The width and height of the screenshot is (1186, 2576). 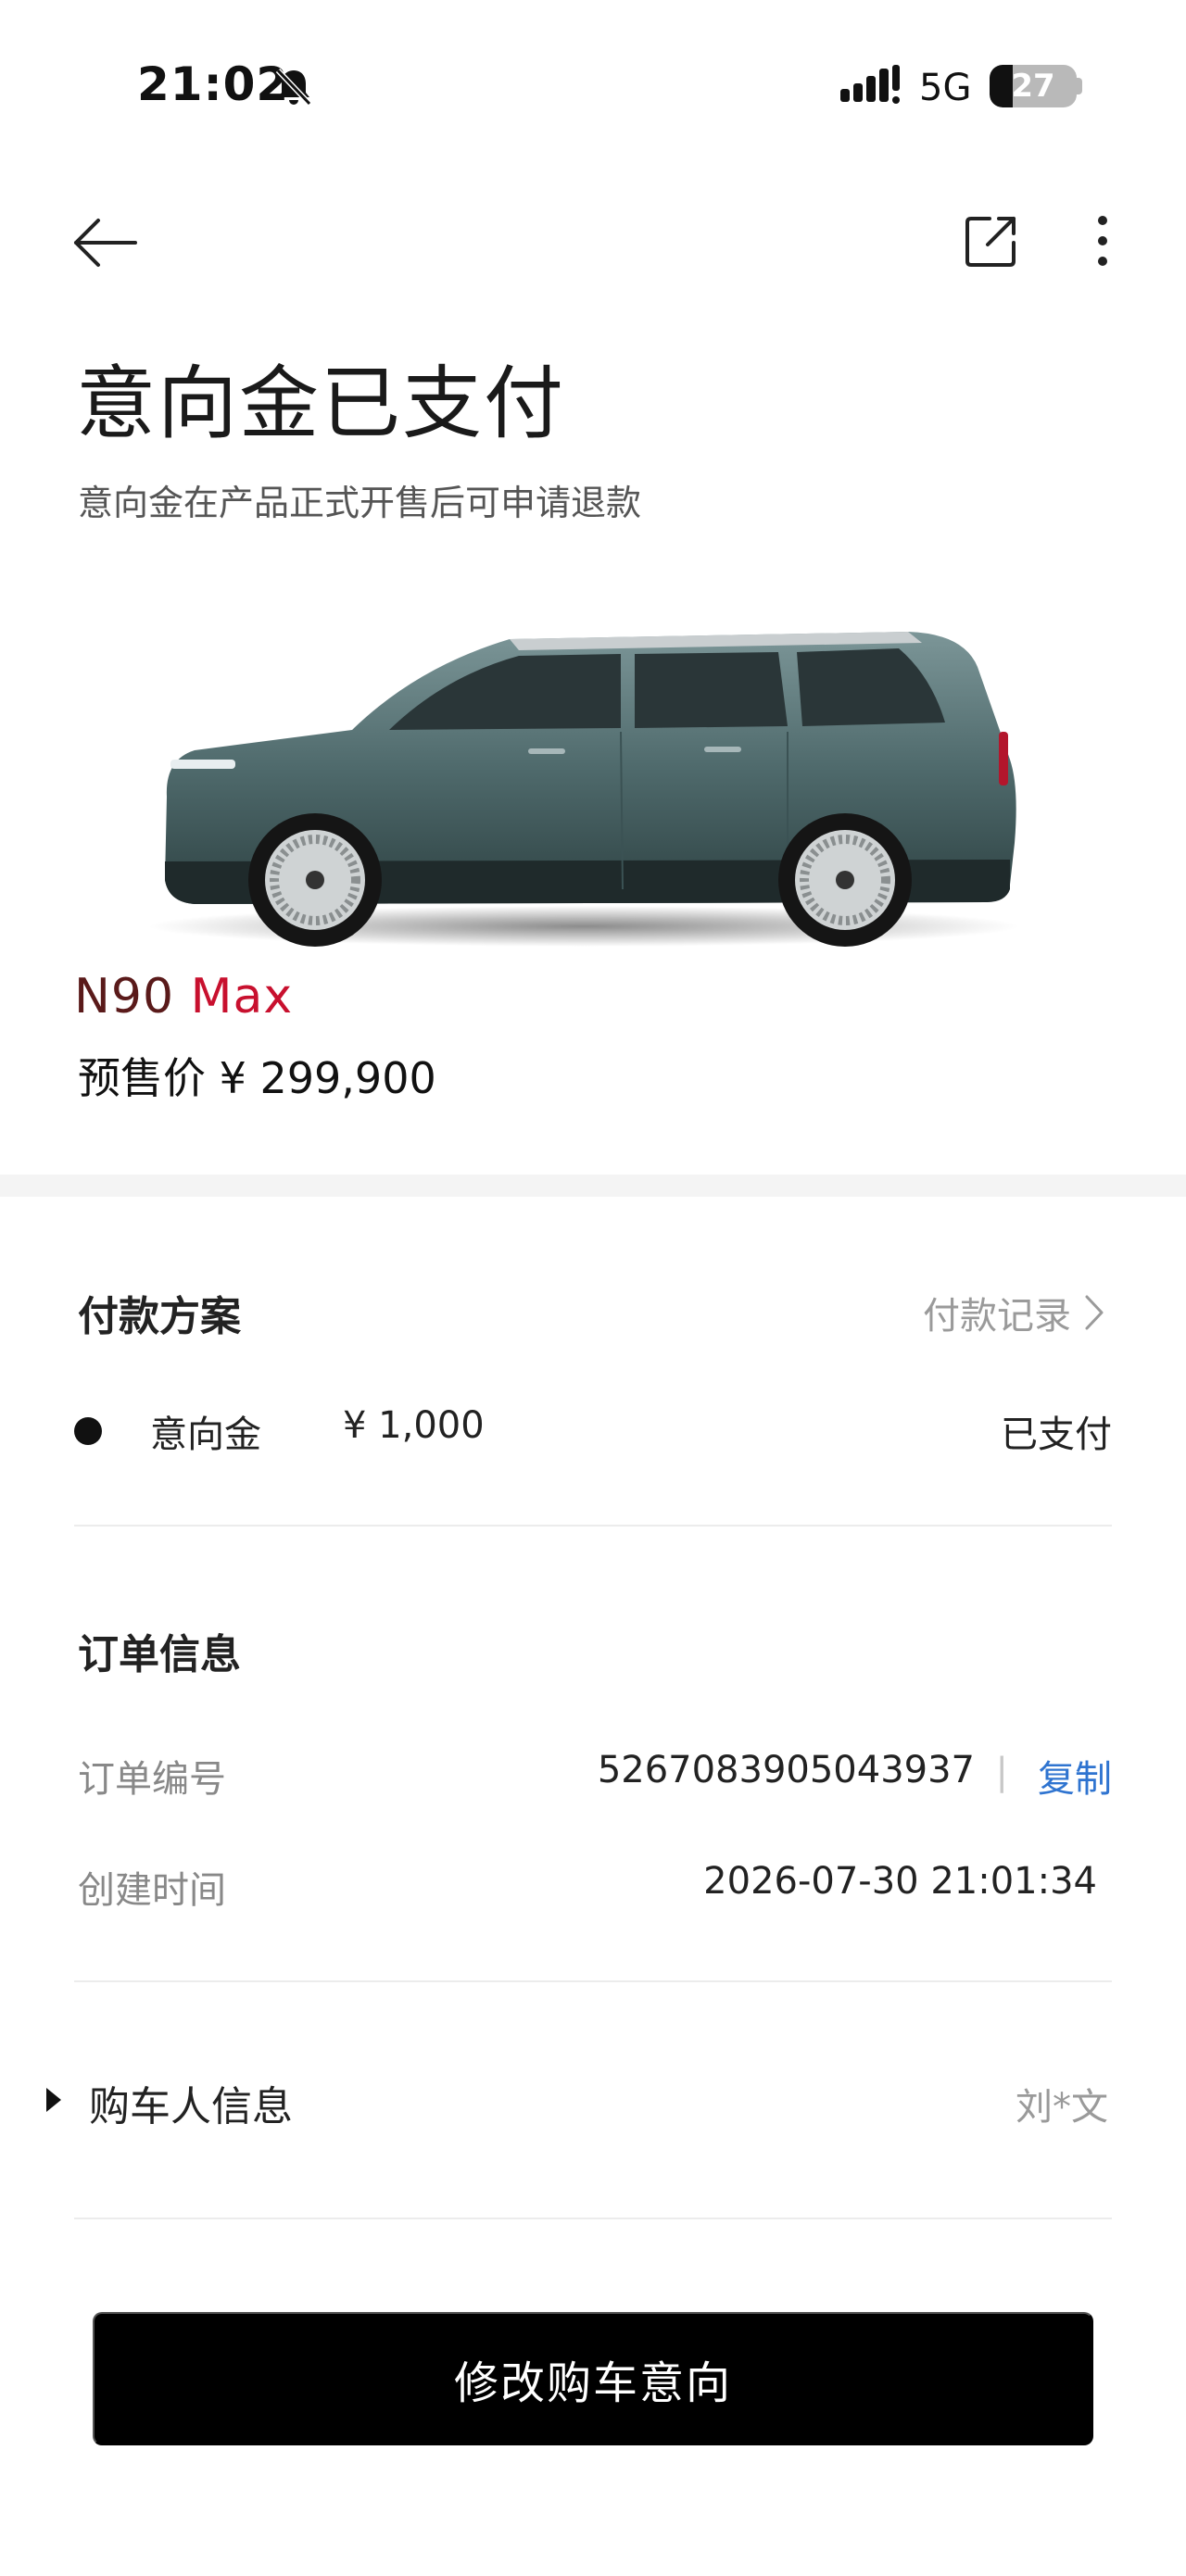 I want to click on payment-item-status: 已支付, so click(x=1056, y=1435).